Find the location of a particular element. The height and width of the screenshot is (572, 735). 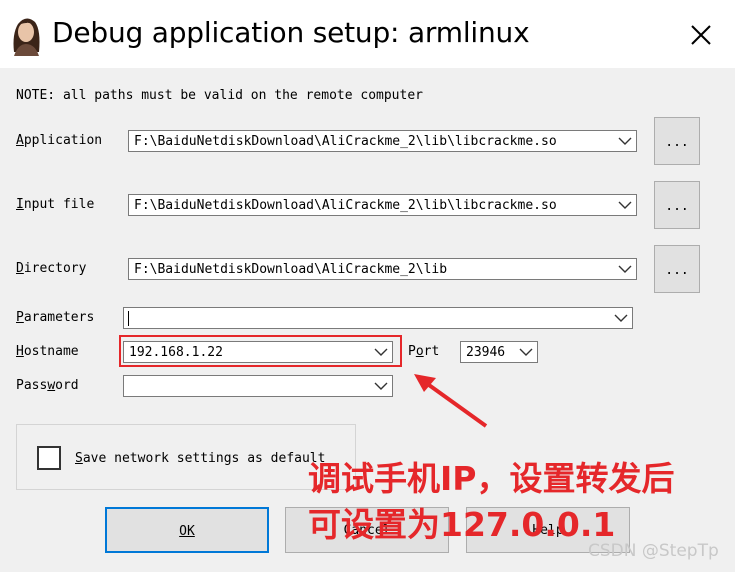

ok-button: OK is located at coordinates (187, 530).